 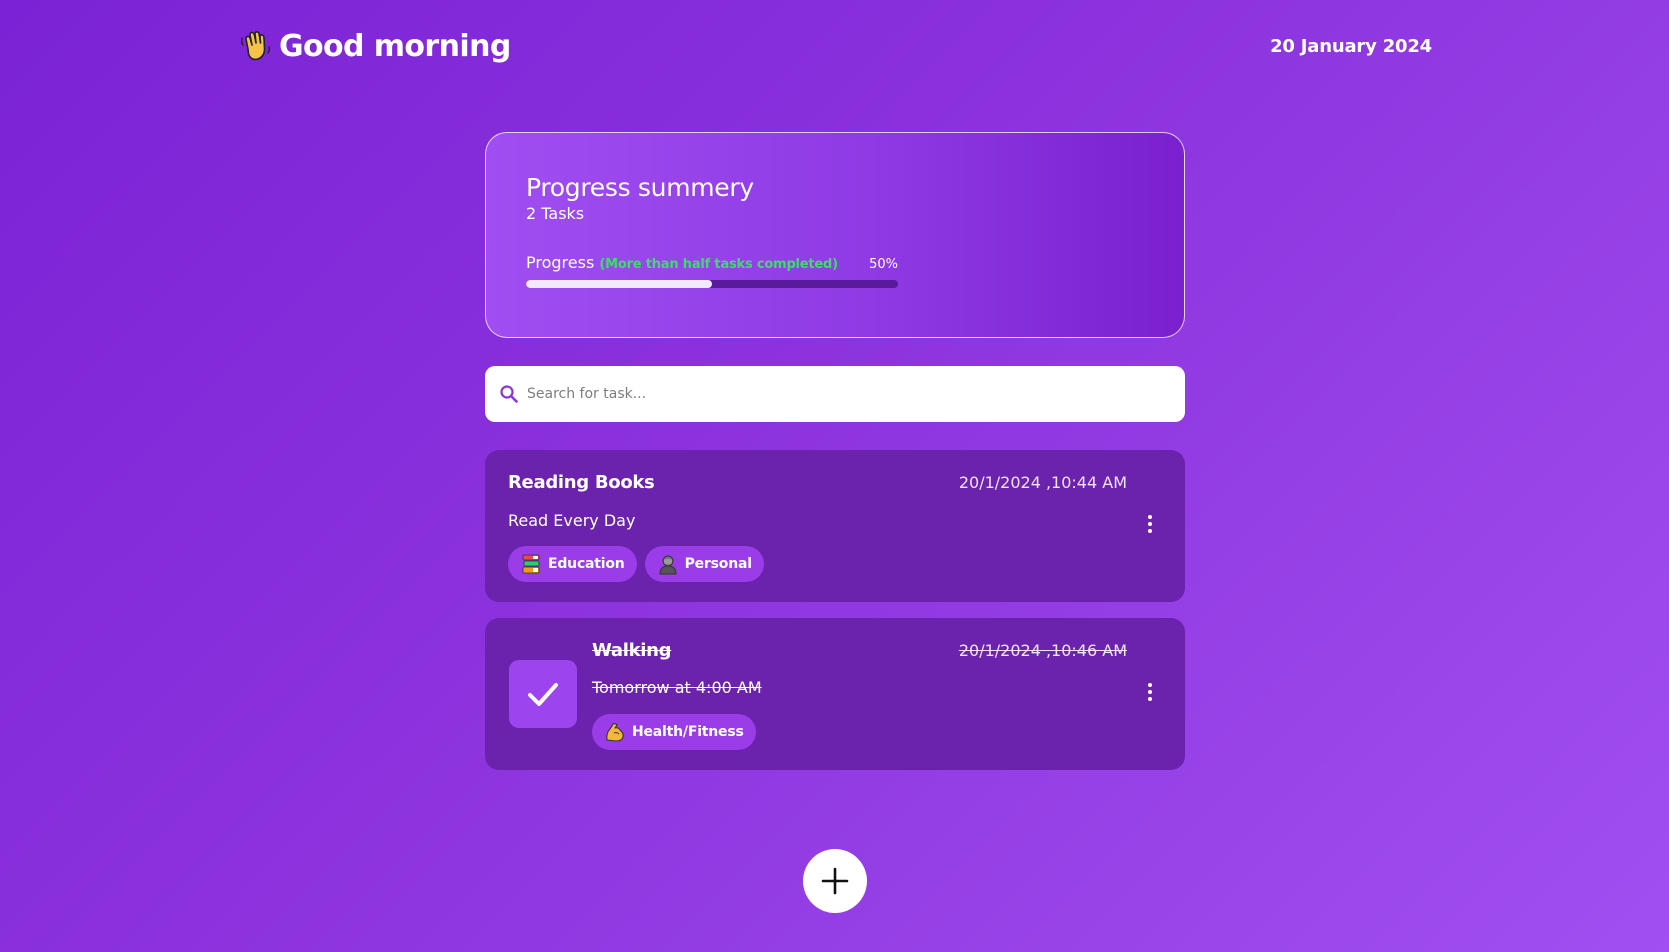 What do you see at coordinates (581, 482) in the screenshot?
I see `task-name: Reading Books` at bounding box center [581, 482].